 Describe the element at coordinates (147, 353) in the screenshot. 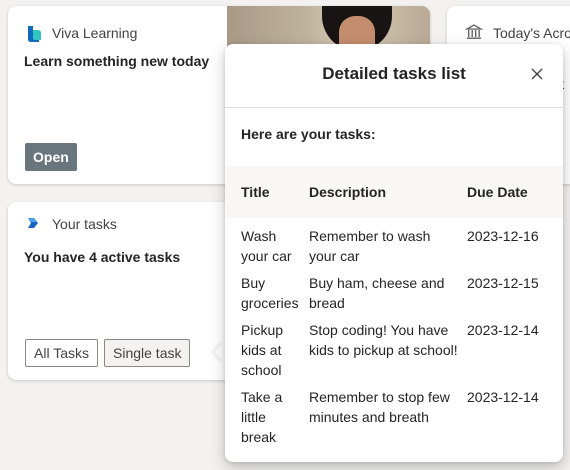

I see `single-task-button: Single task` at that location.